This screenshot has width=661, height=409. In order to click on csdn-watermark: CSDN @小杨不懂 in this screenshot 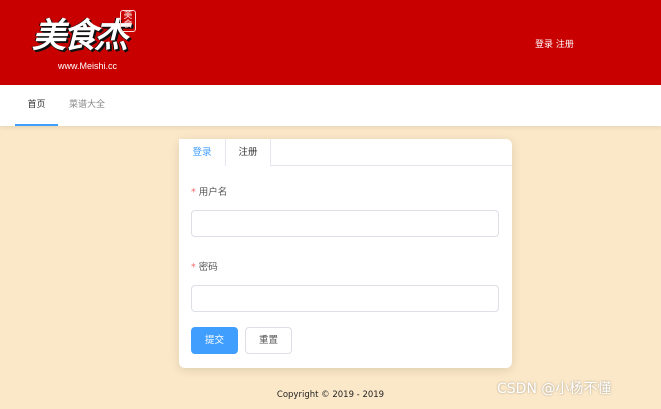, I will do `click(554, 389)`.